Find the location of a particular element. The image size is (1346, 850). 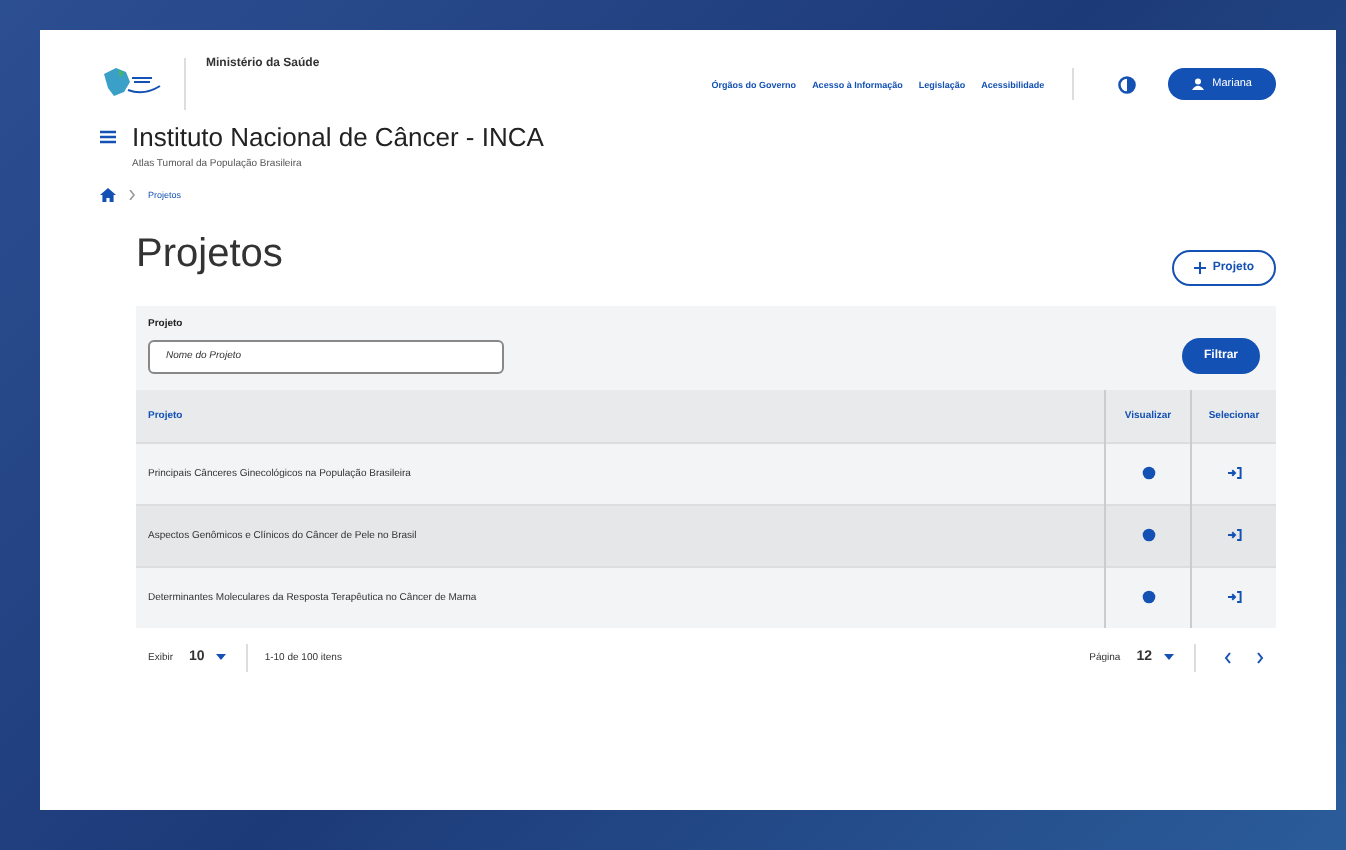

chevron-icon is located at coordinates (132, 195).